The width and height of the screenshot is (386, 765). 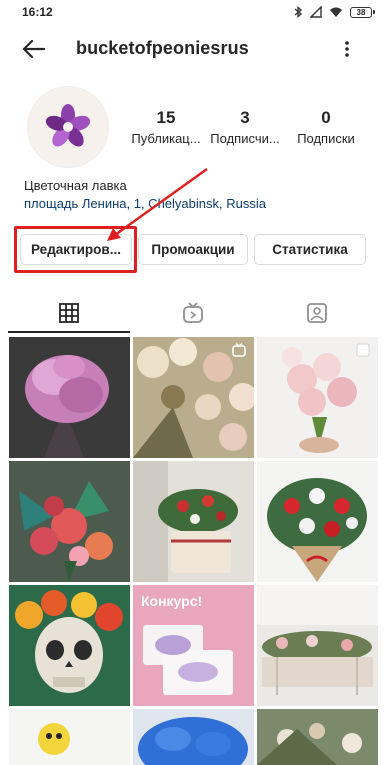 I want to click on post-tile: Конкурс!, so click(x=193, y=645).